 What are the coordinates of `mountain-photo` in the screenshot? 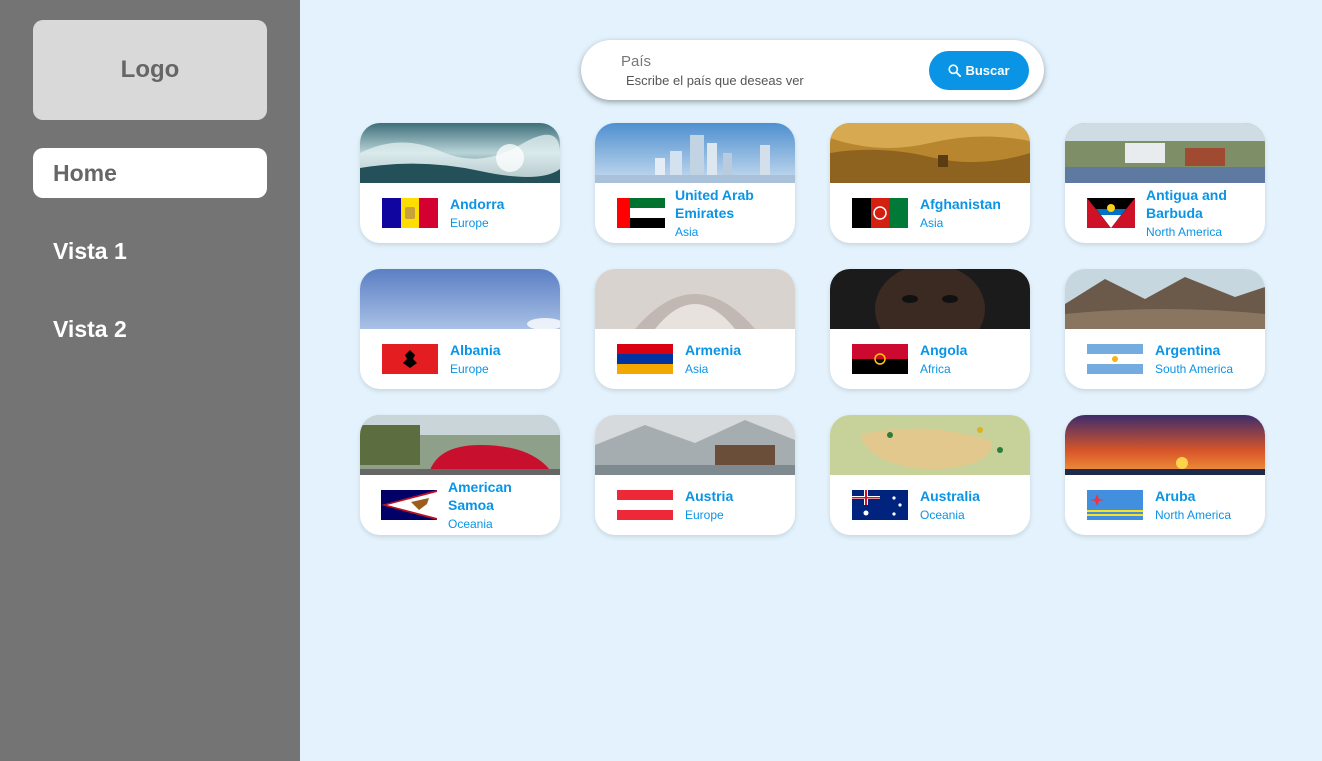 It's located at (1165, 299).